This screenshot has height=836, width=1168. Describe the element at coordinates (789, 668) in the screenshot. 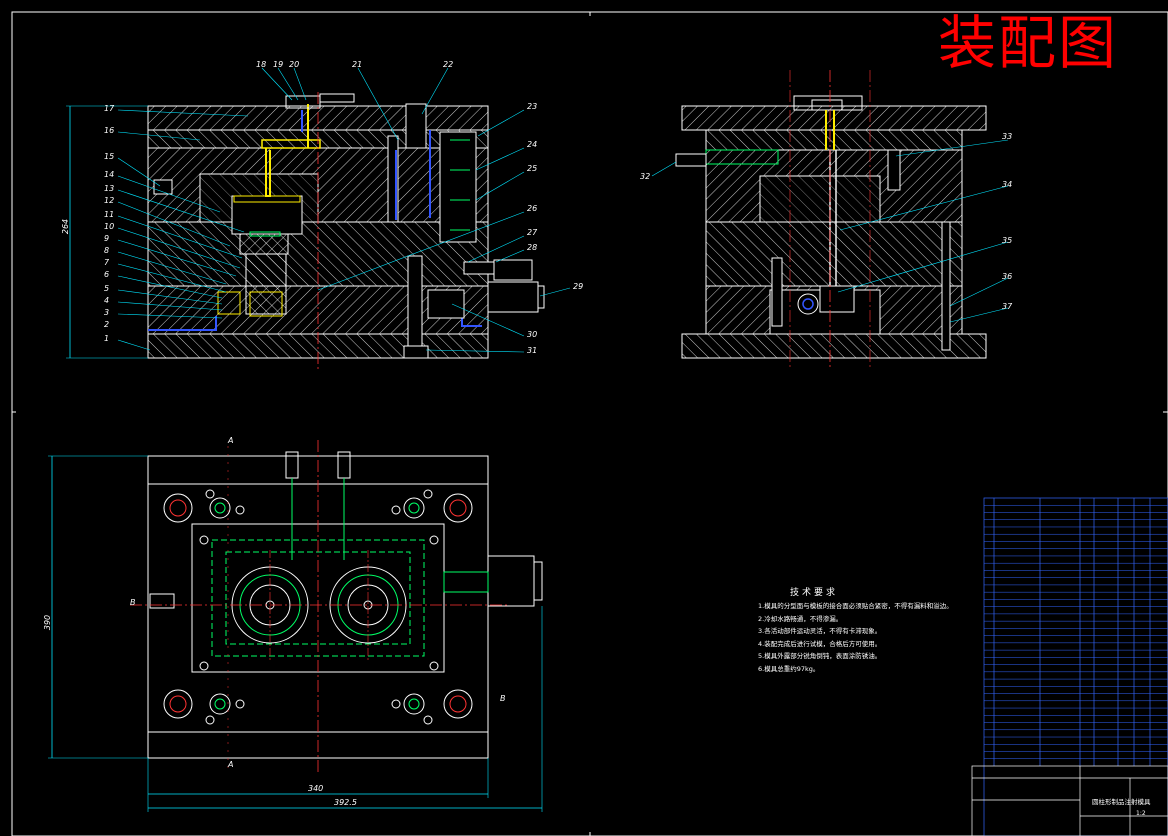

I see `requirement-item: 6.模具总重约97kg。` at that location.